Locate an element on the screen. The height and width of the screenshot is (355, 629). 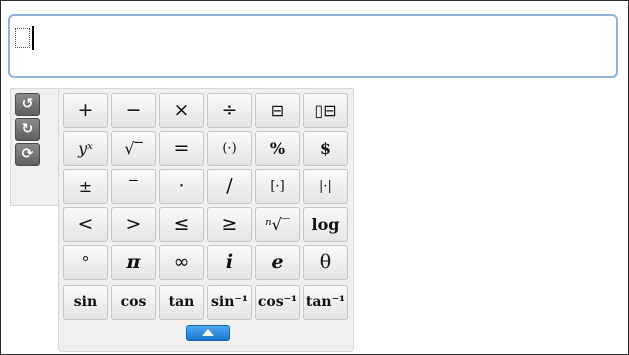
key-plus: + is located at coordinates (85, 110).